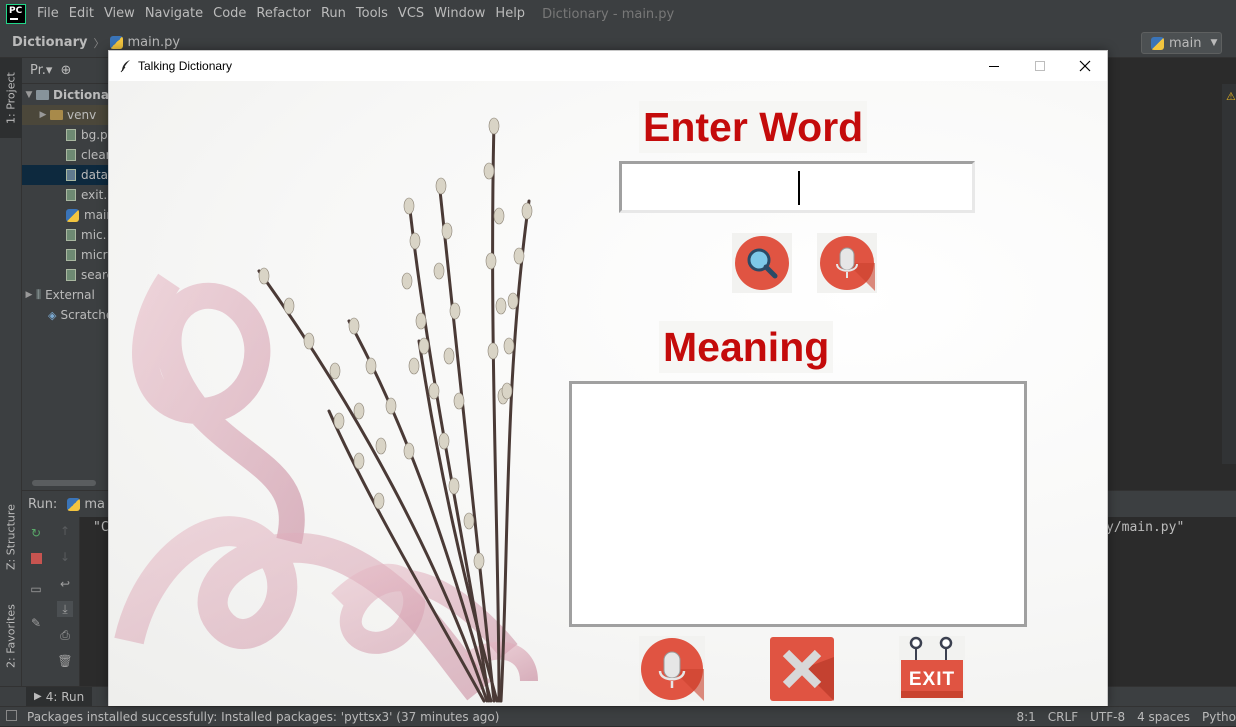 This screenshot has width=1236, height=727. I want to click on tree-item-label: bg.p, so click(94, 135).